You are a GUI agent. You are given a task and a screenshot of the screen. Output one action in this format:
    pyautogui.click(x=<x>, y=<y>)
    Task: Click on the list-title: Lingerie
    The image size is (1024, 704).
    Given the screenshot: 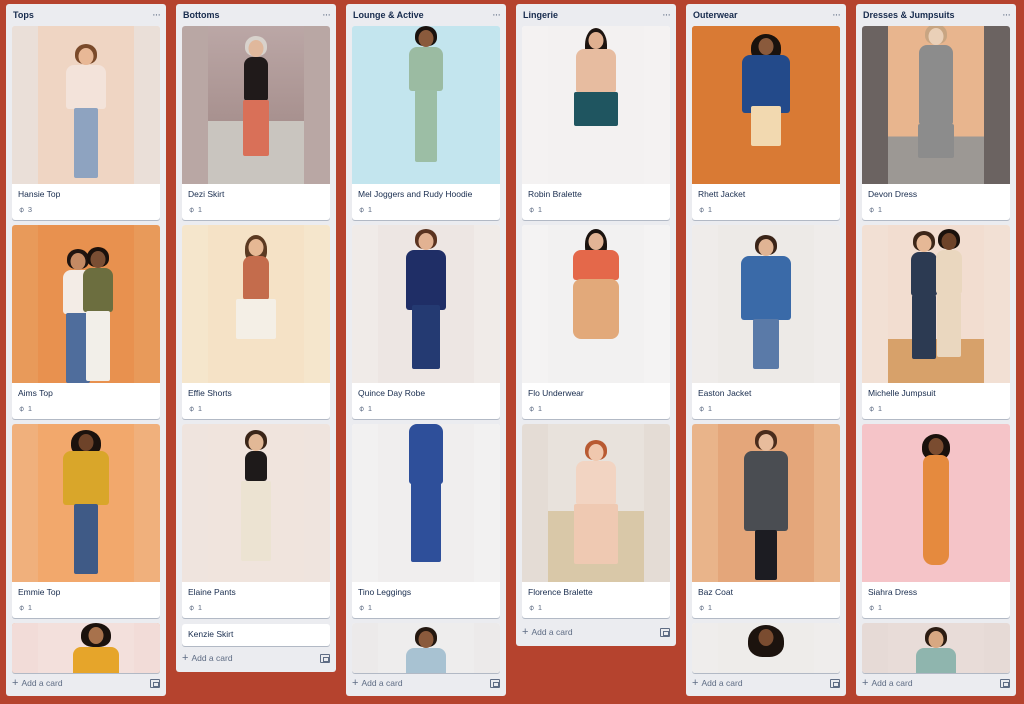 What is the action you would take?
    pyautogui.click(x=540, y=15)
    